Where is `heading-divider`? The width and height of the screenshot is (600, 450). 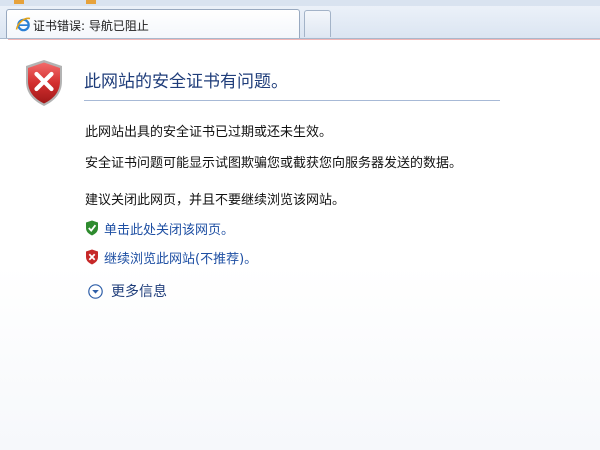 heading-divider is located at coordinates (292, 100).